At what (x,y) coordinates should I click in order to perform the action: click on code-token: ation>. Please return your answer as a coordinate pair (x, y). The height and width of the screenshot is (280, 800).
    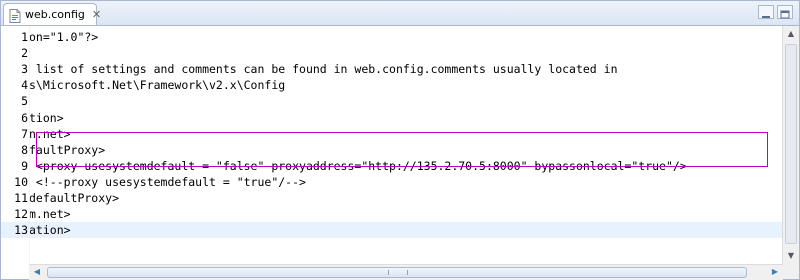
    Looking at the image, I should click on (50, 230).